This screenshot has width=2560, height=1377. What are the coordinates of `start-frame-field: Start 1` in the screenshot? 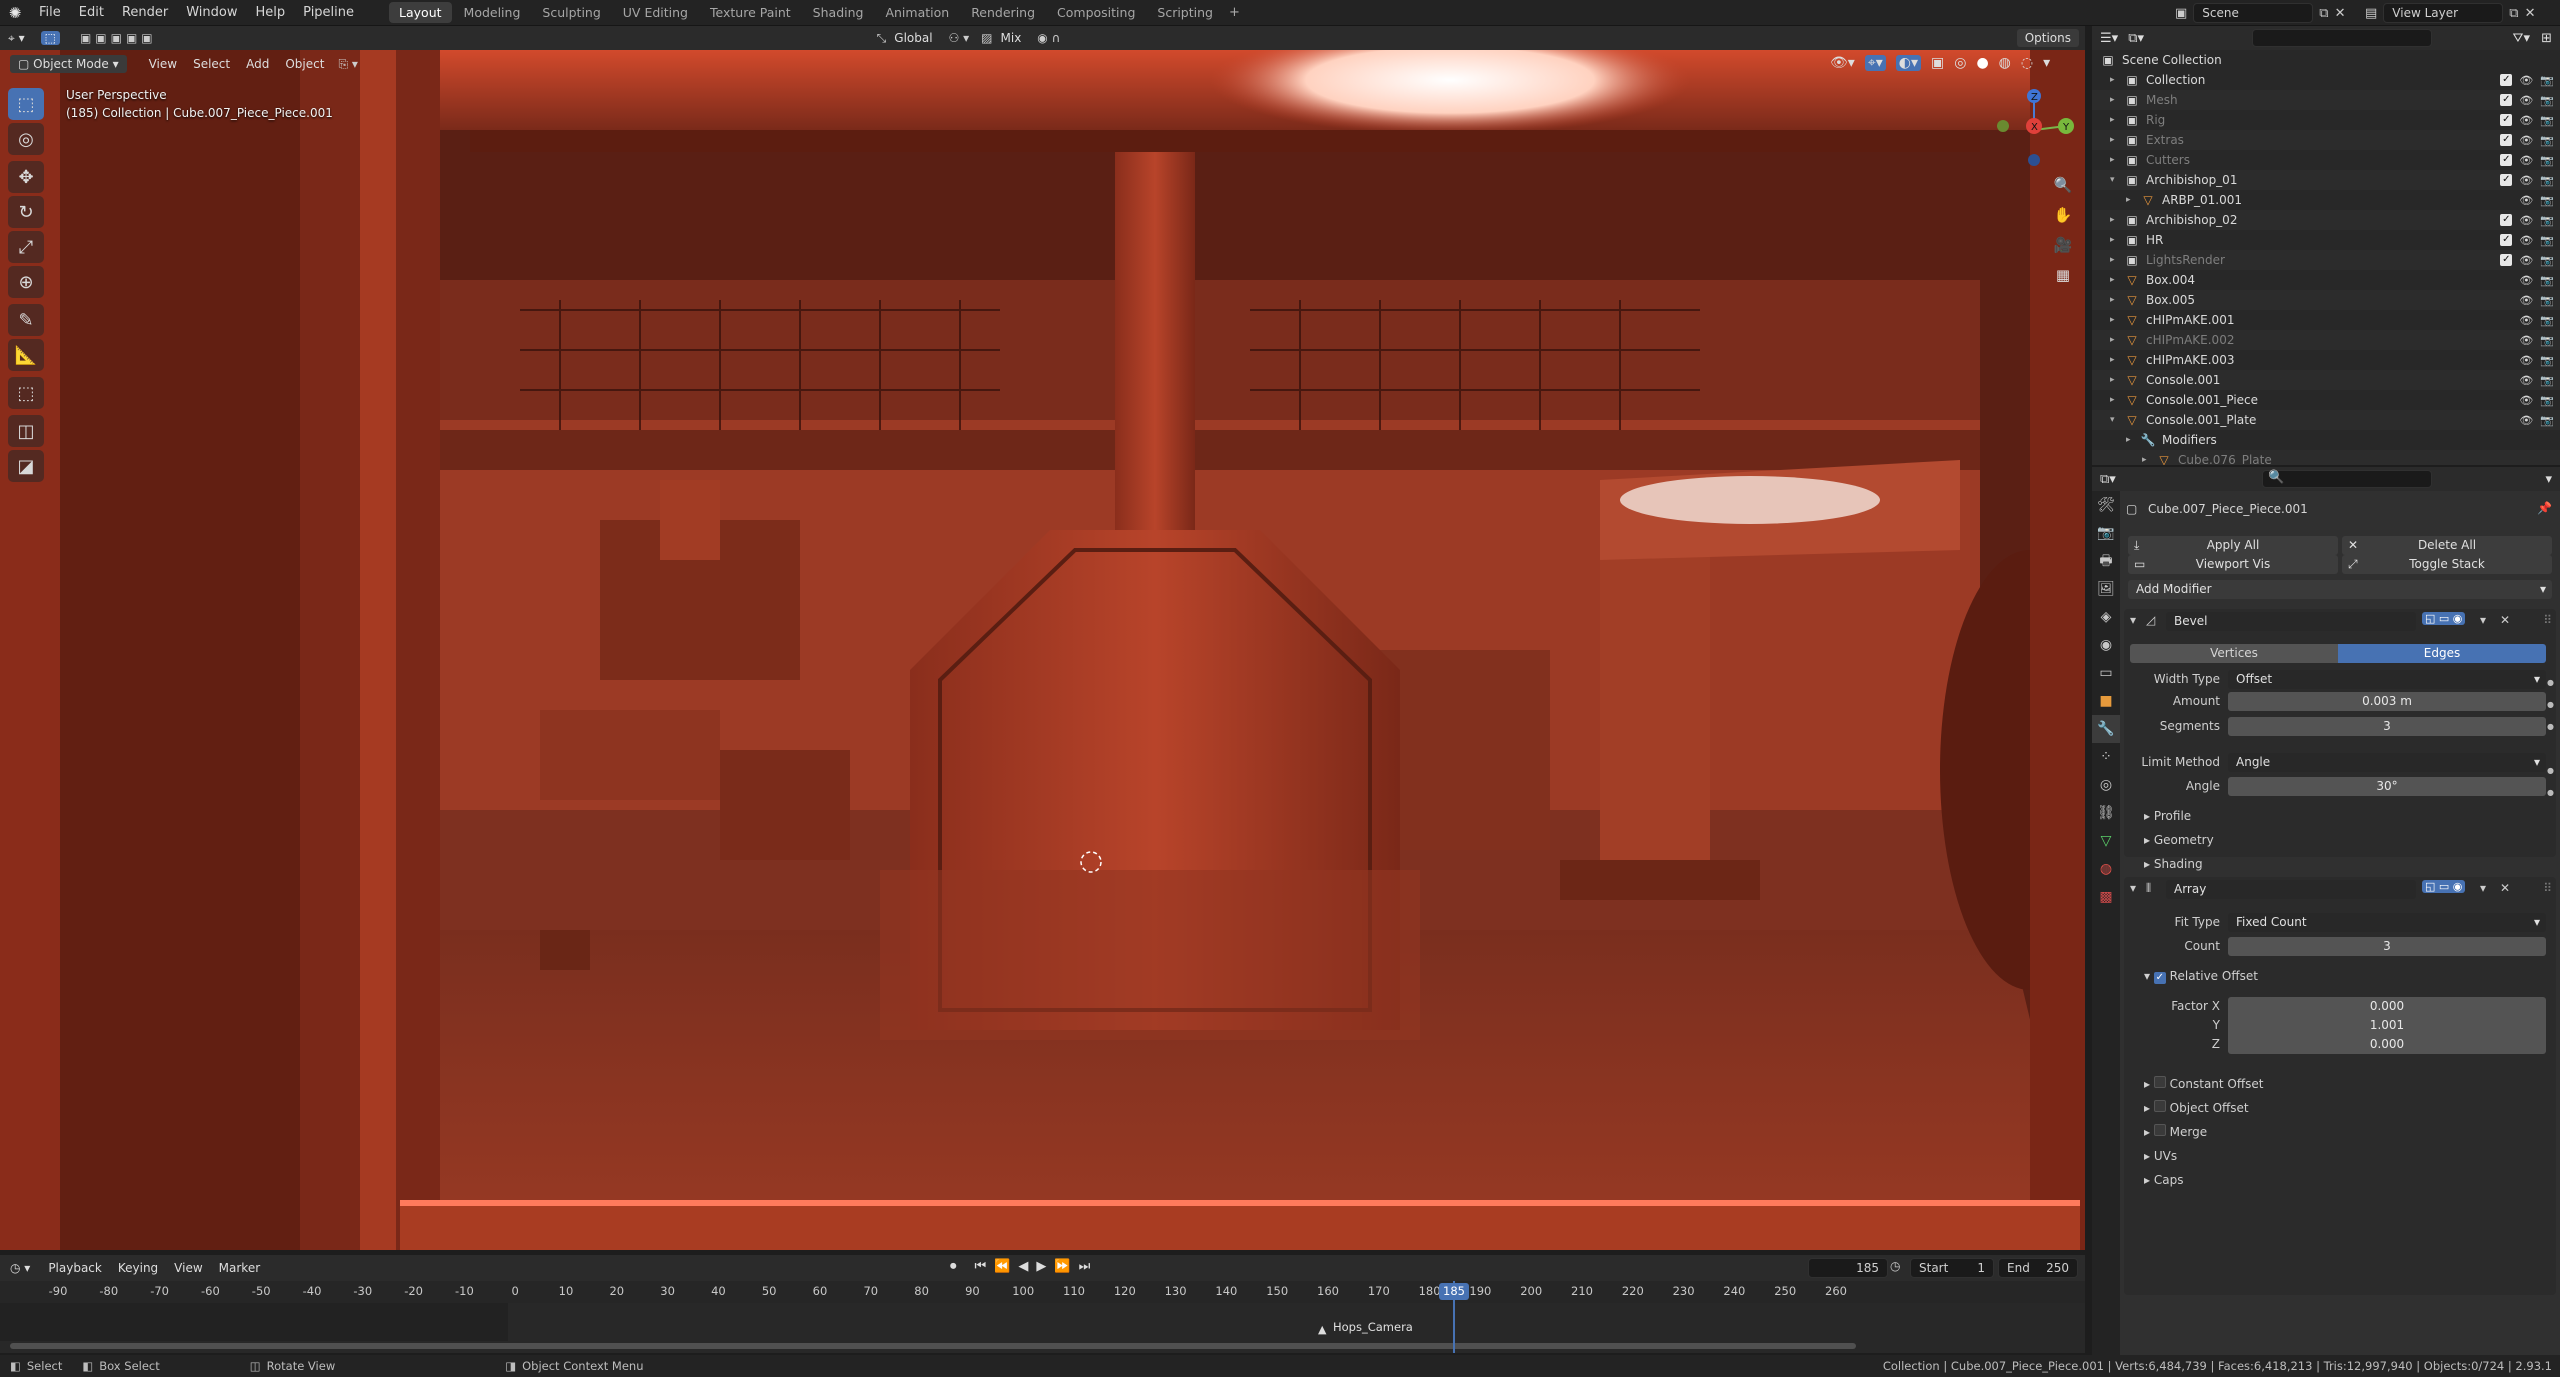 It's located at (1952, 1268).